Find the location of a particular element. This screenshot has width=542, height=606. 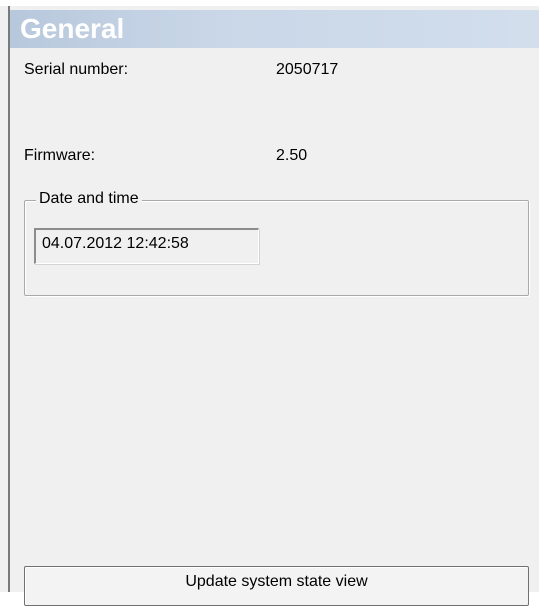

update-system-state-button: Update system state view is located at coordinates (276, 586).